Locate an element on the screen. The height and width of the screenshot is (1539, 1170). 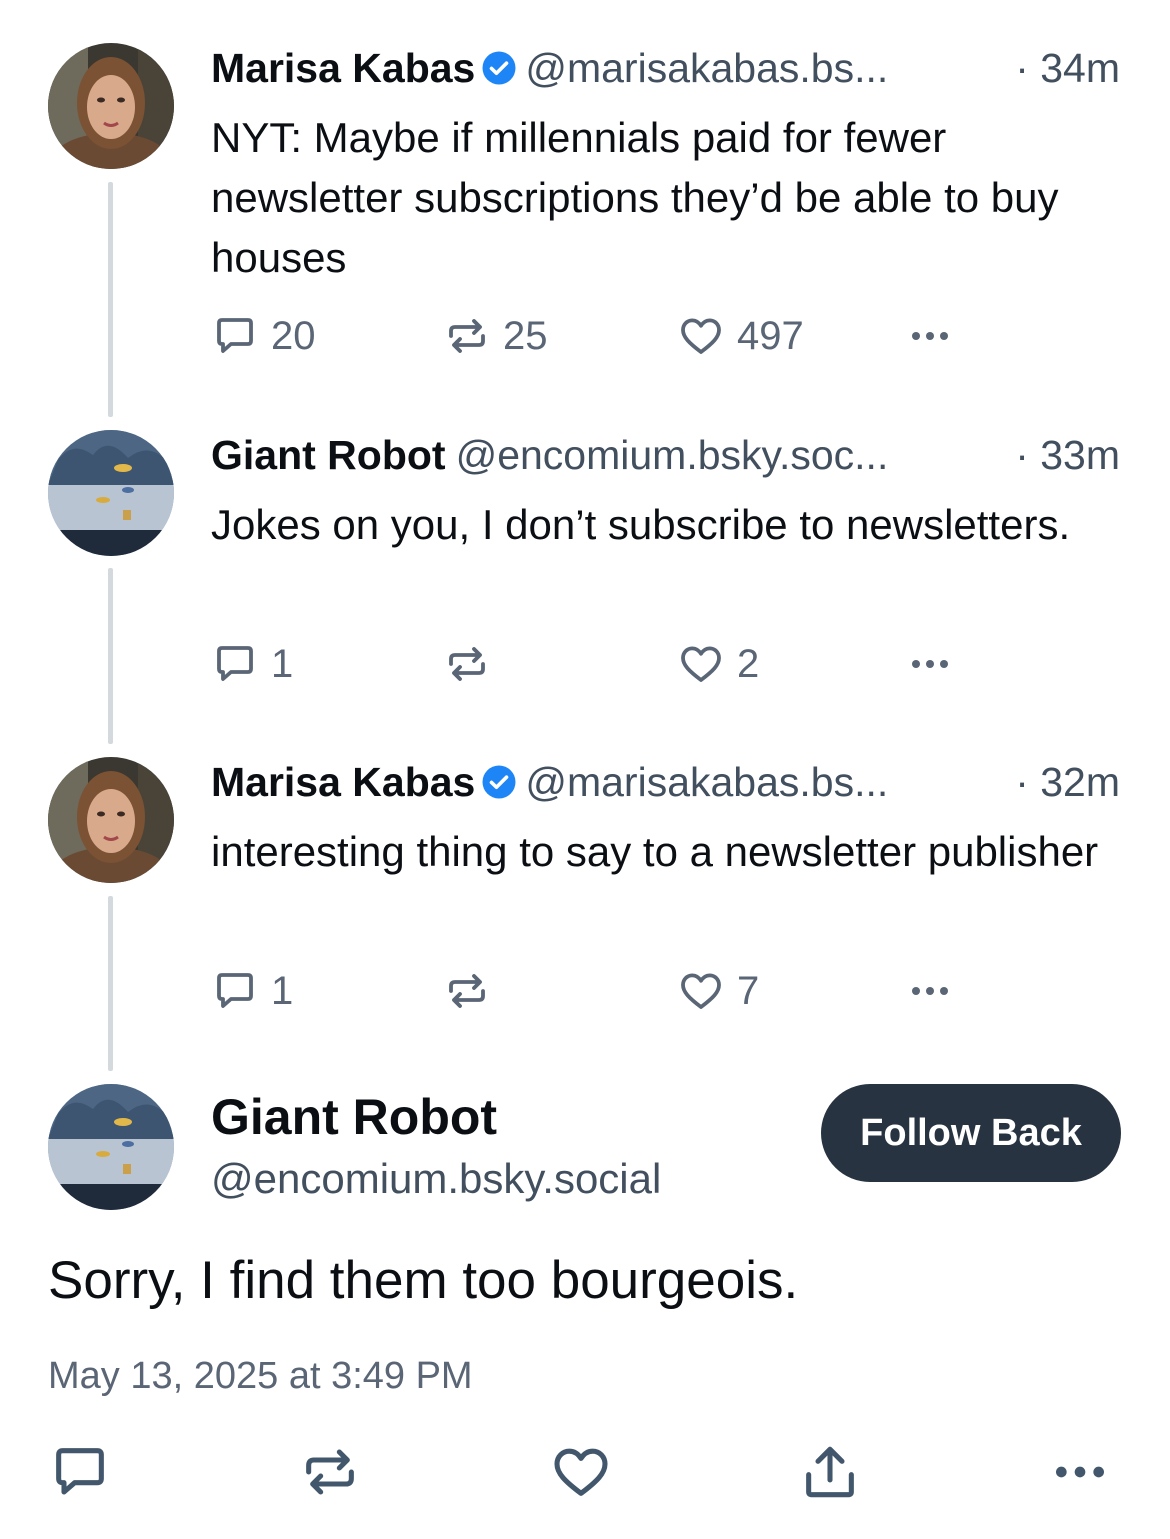
reply-count: 20 is located at coordinates (293, 335).